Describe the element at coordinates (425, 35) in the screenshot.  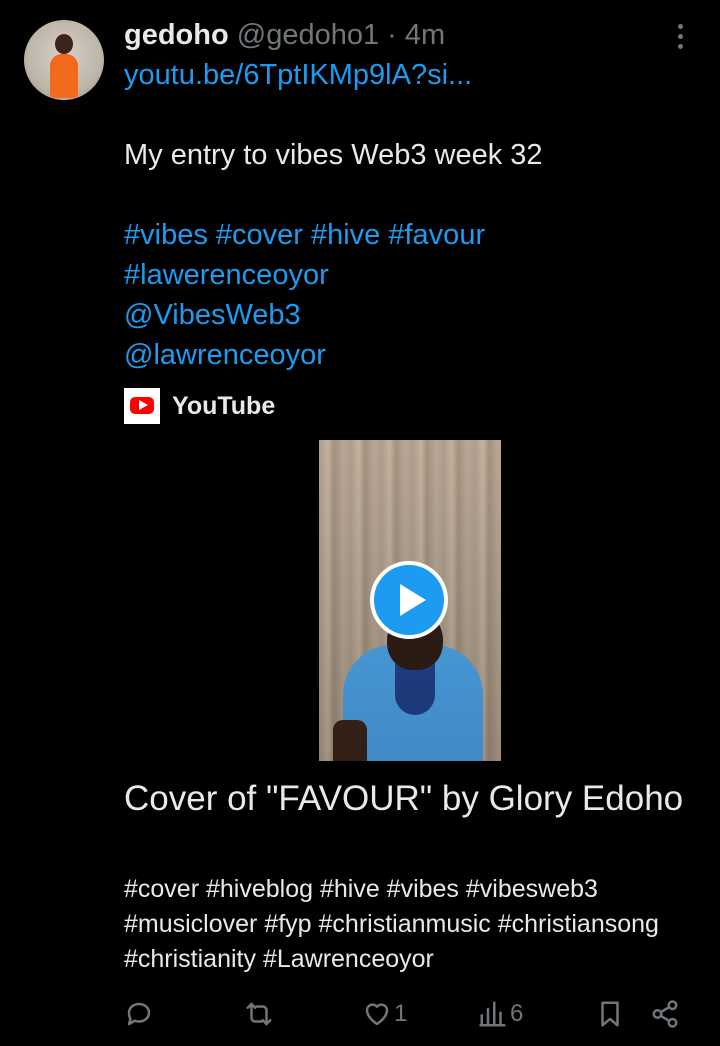
I see `post-time: 4m` at that location.